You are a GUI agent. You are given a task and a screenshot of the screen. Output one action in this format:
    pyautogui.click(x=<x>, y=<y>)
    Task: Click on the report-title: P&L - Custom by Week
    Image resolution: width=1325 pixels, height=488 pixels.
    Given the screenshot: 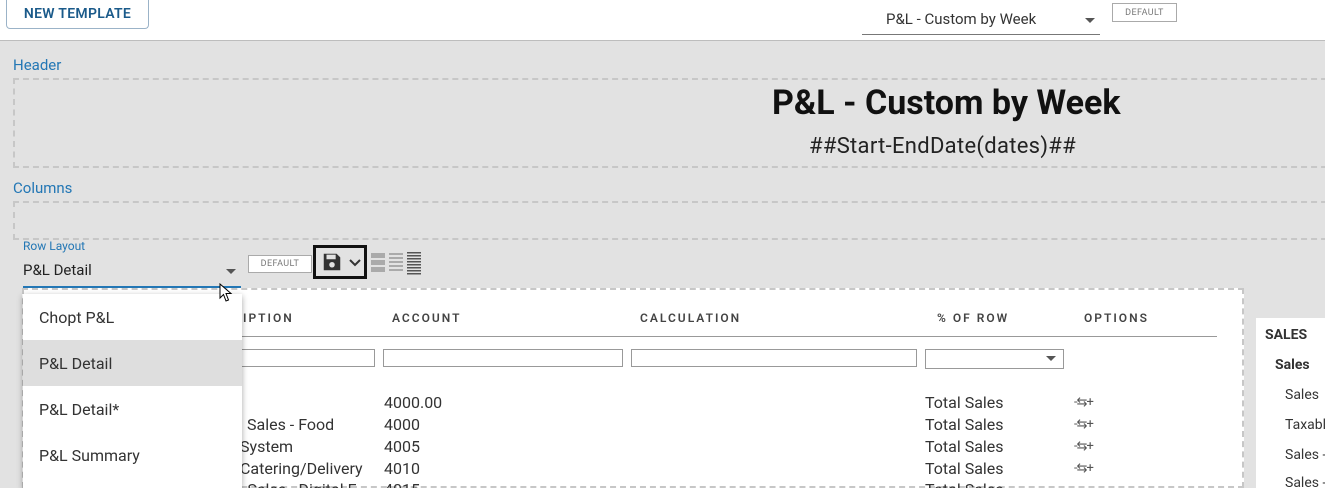 What is the action you would take?
    pyautogui.click(x=946, y=103)
    